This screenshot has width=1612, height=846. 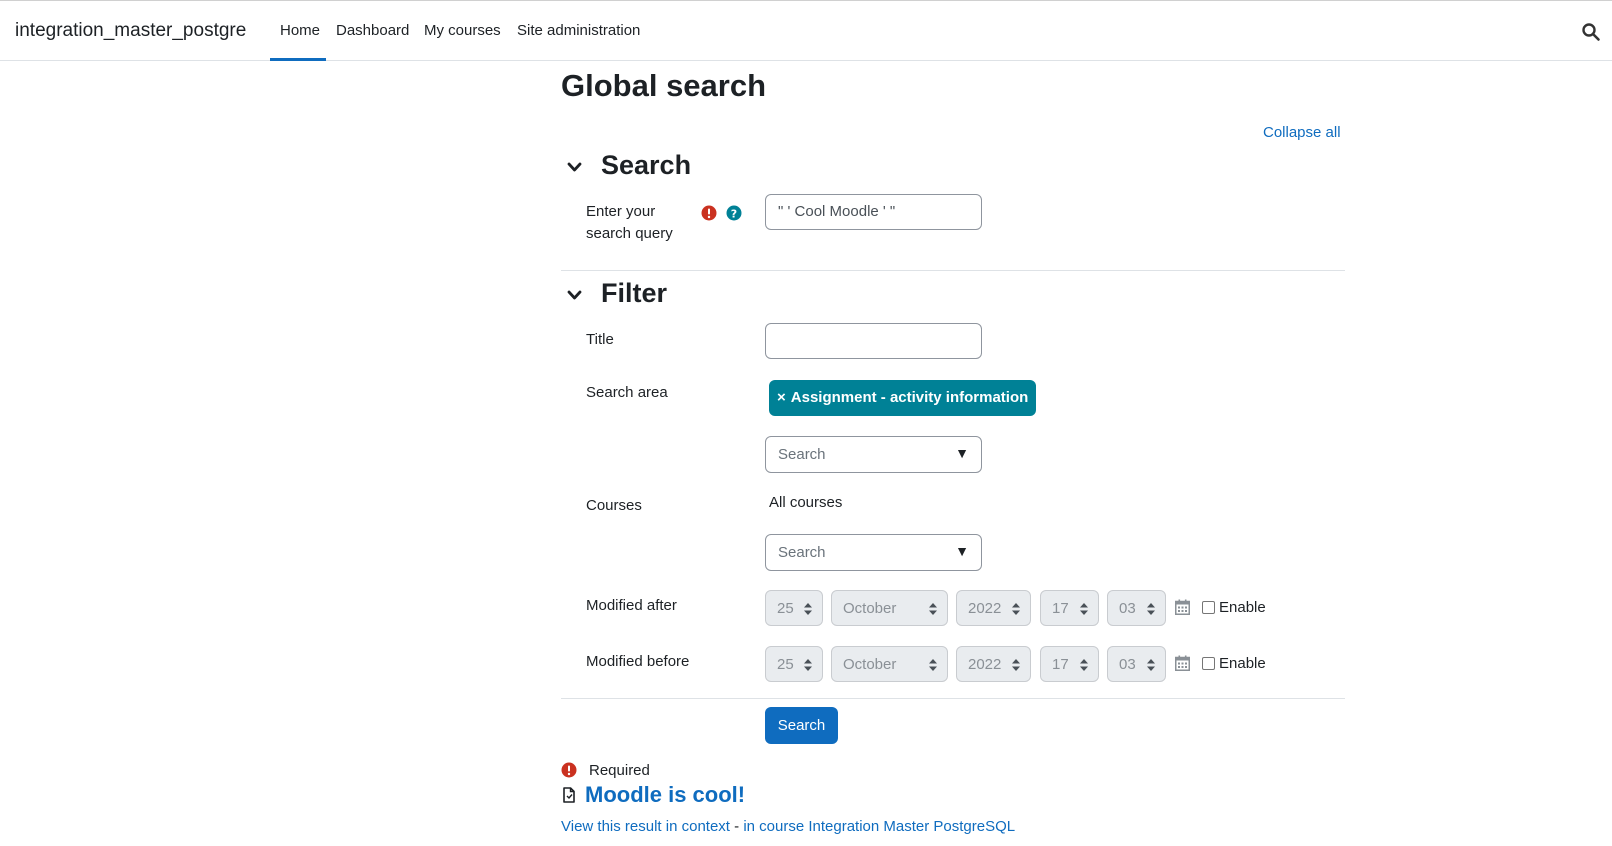 I want to click on title-filter-input, so click(x=873, y=341).